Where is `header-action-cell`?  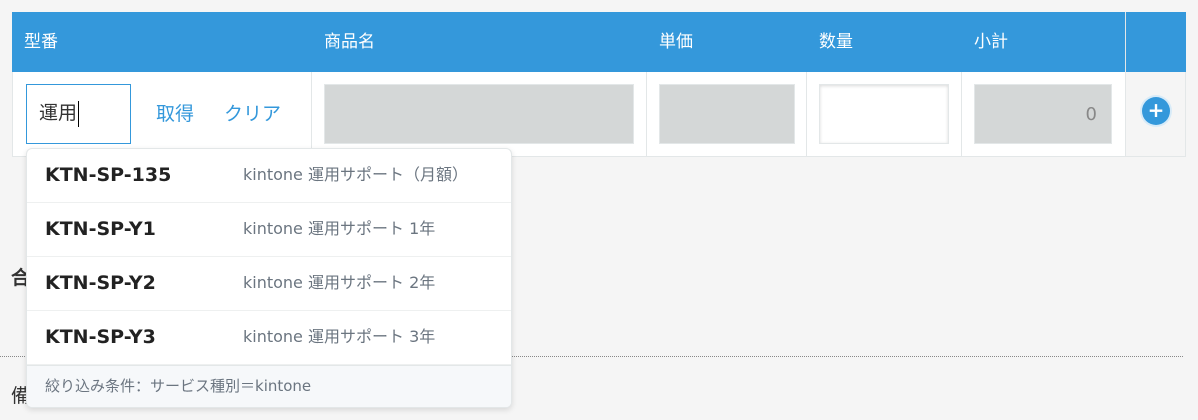
header-action-cell is located at coordinates (1155, 42).